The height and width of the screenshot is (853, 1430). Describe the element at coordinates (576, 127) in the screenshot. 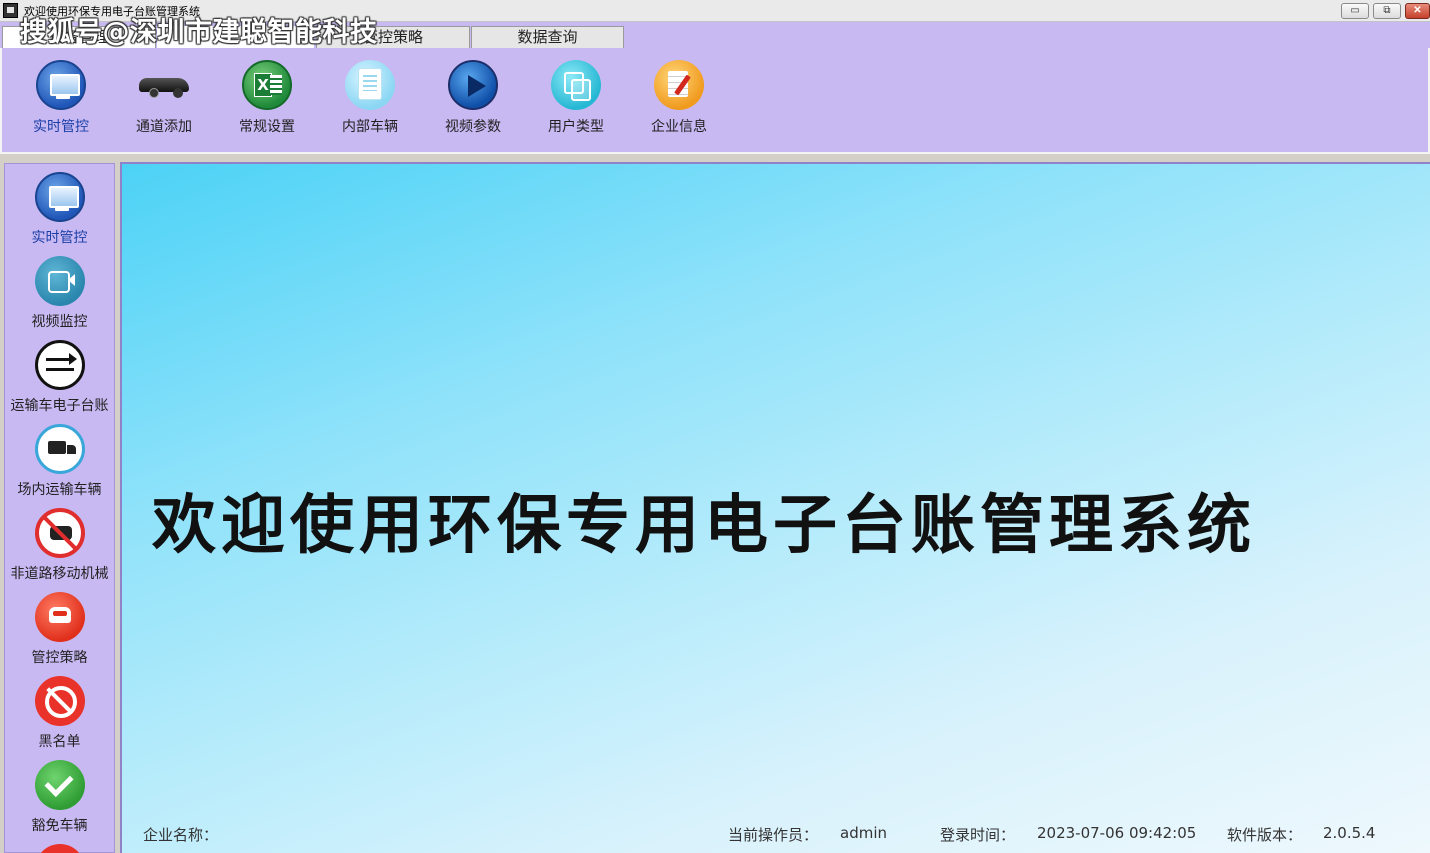

I see `toolbar-item-label: 用户类型` at that location.